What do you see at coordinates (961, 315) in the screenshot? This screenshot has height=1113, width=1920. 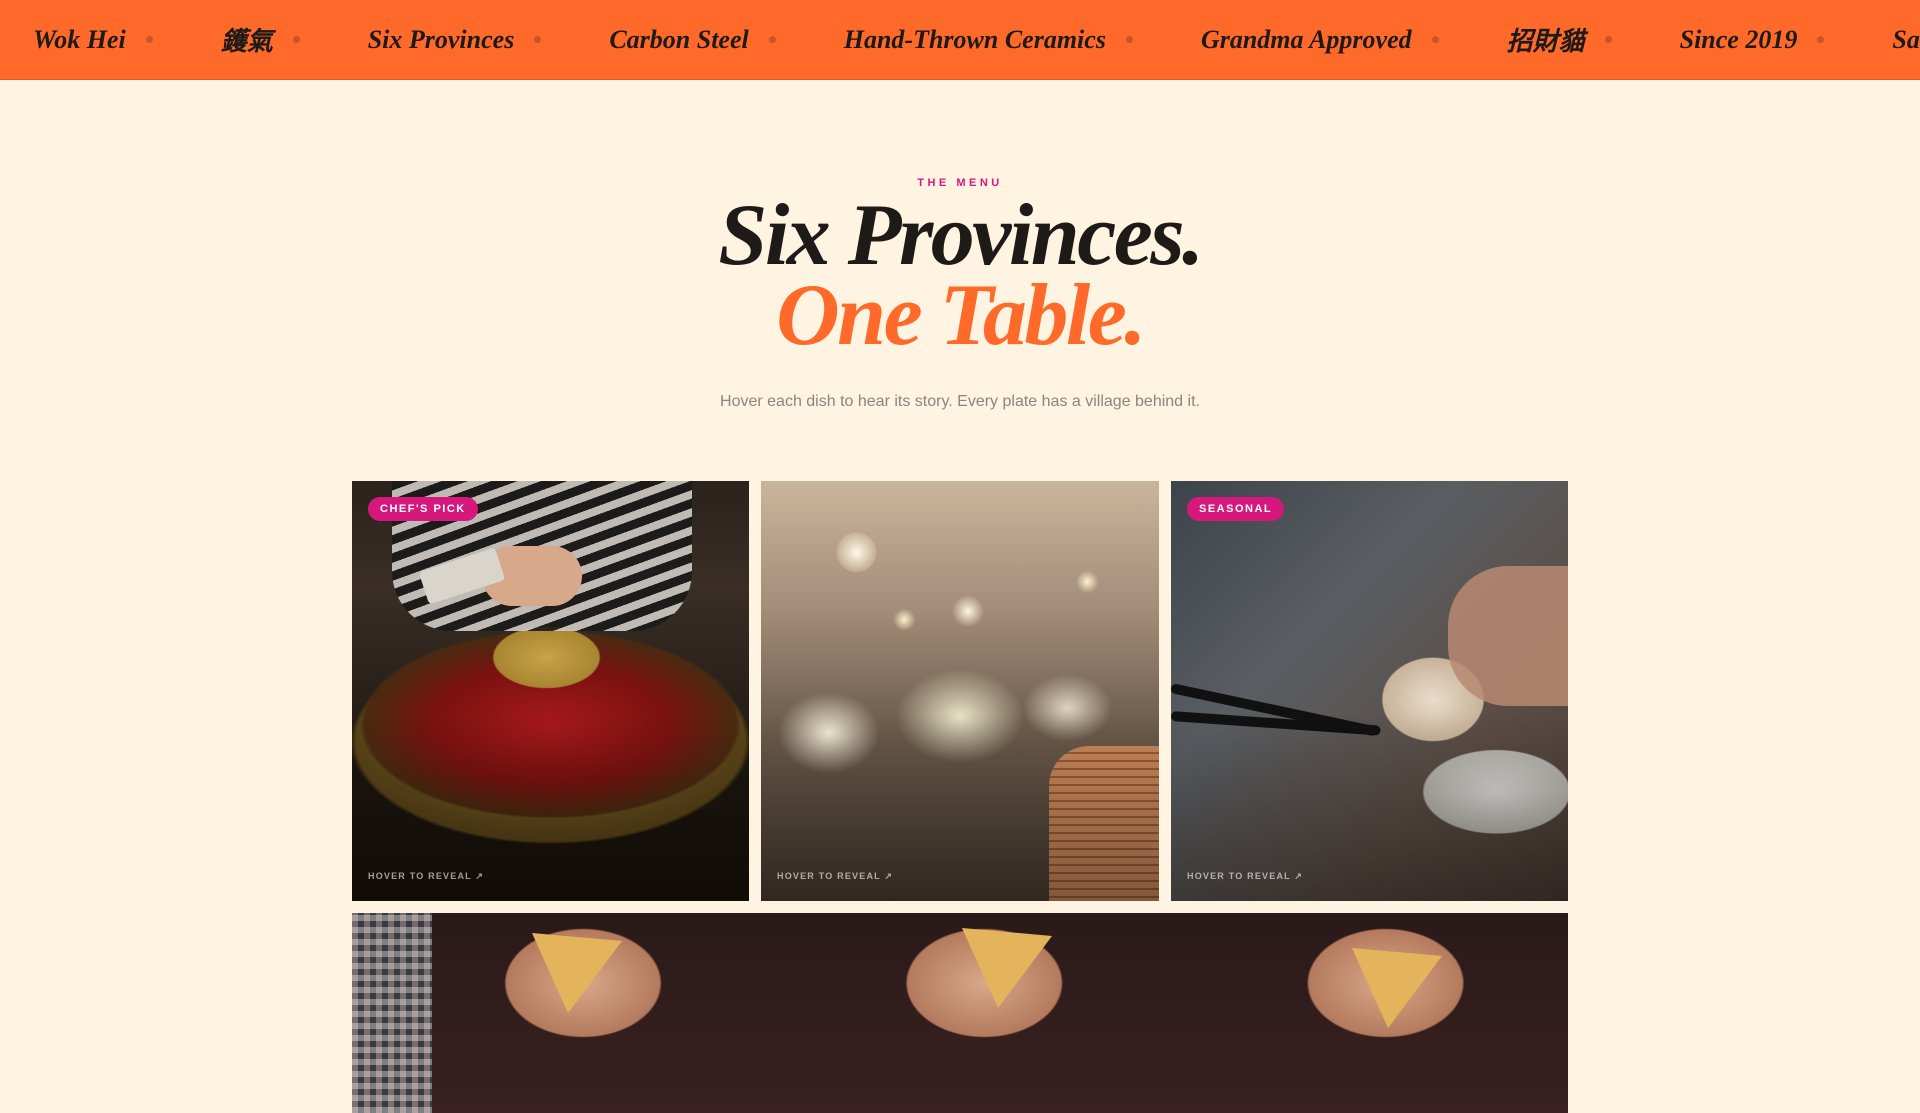 I see `title-line-2: One Table.` at bounding box center [961, 315].